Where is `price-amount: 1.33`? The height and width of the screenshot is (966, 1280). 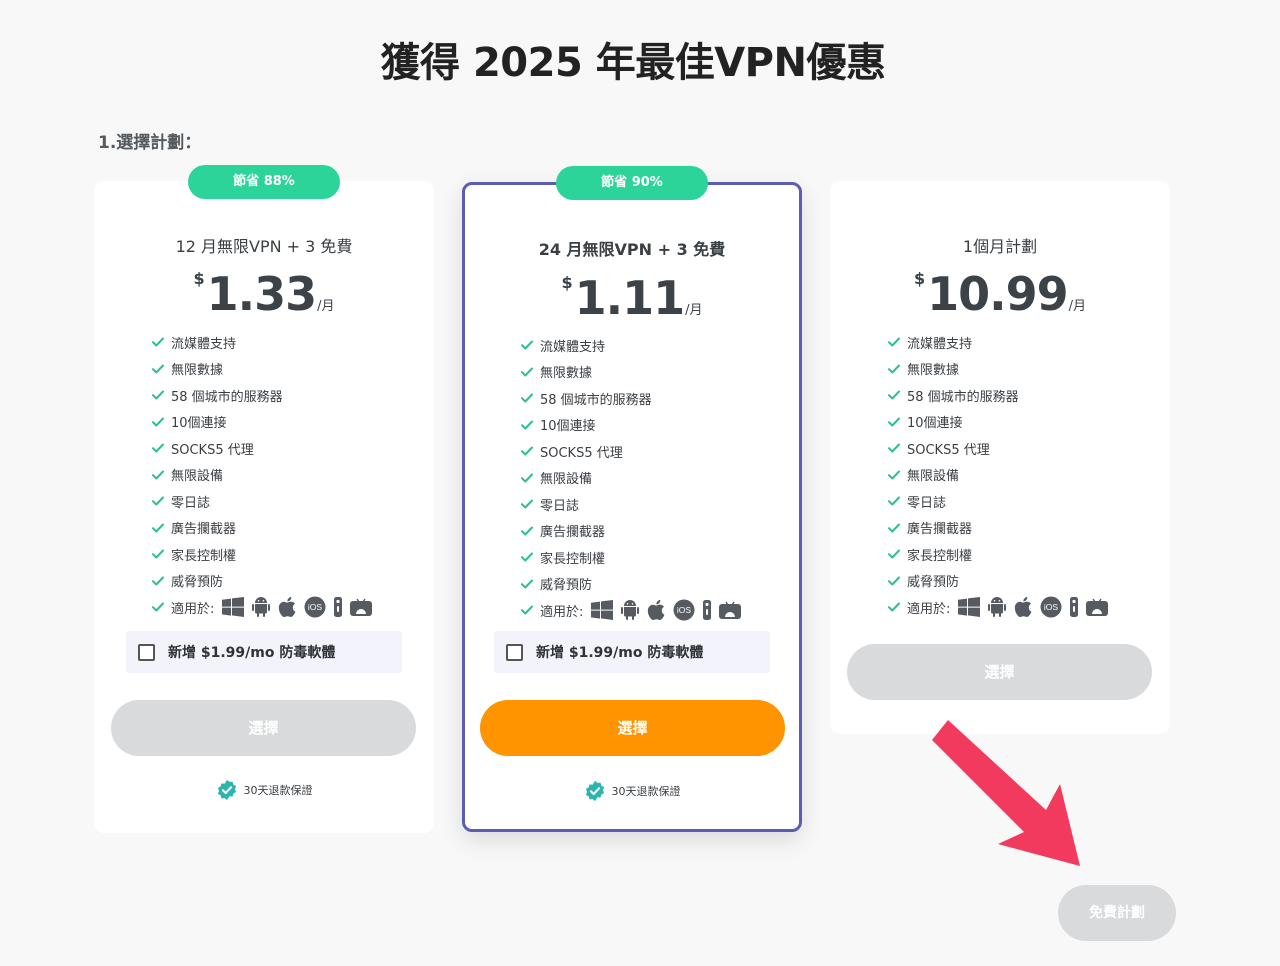 price-amount: 1.33 is located at coordinates (261, 294).